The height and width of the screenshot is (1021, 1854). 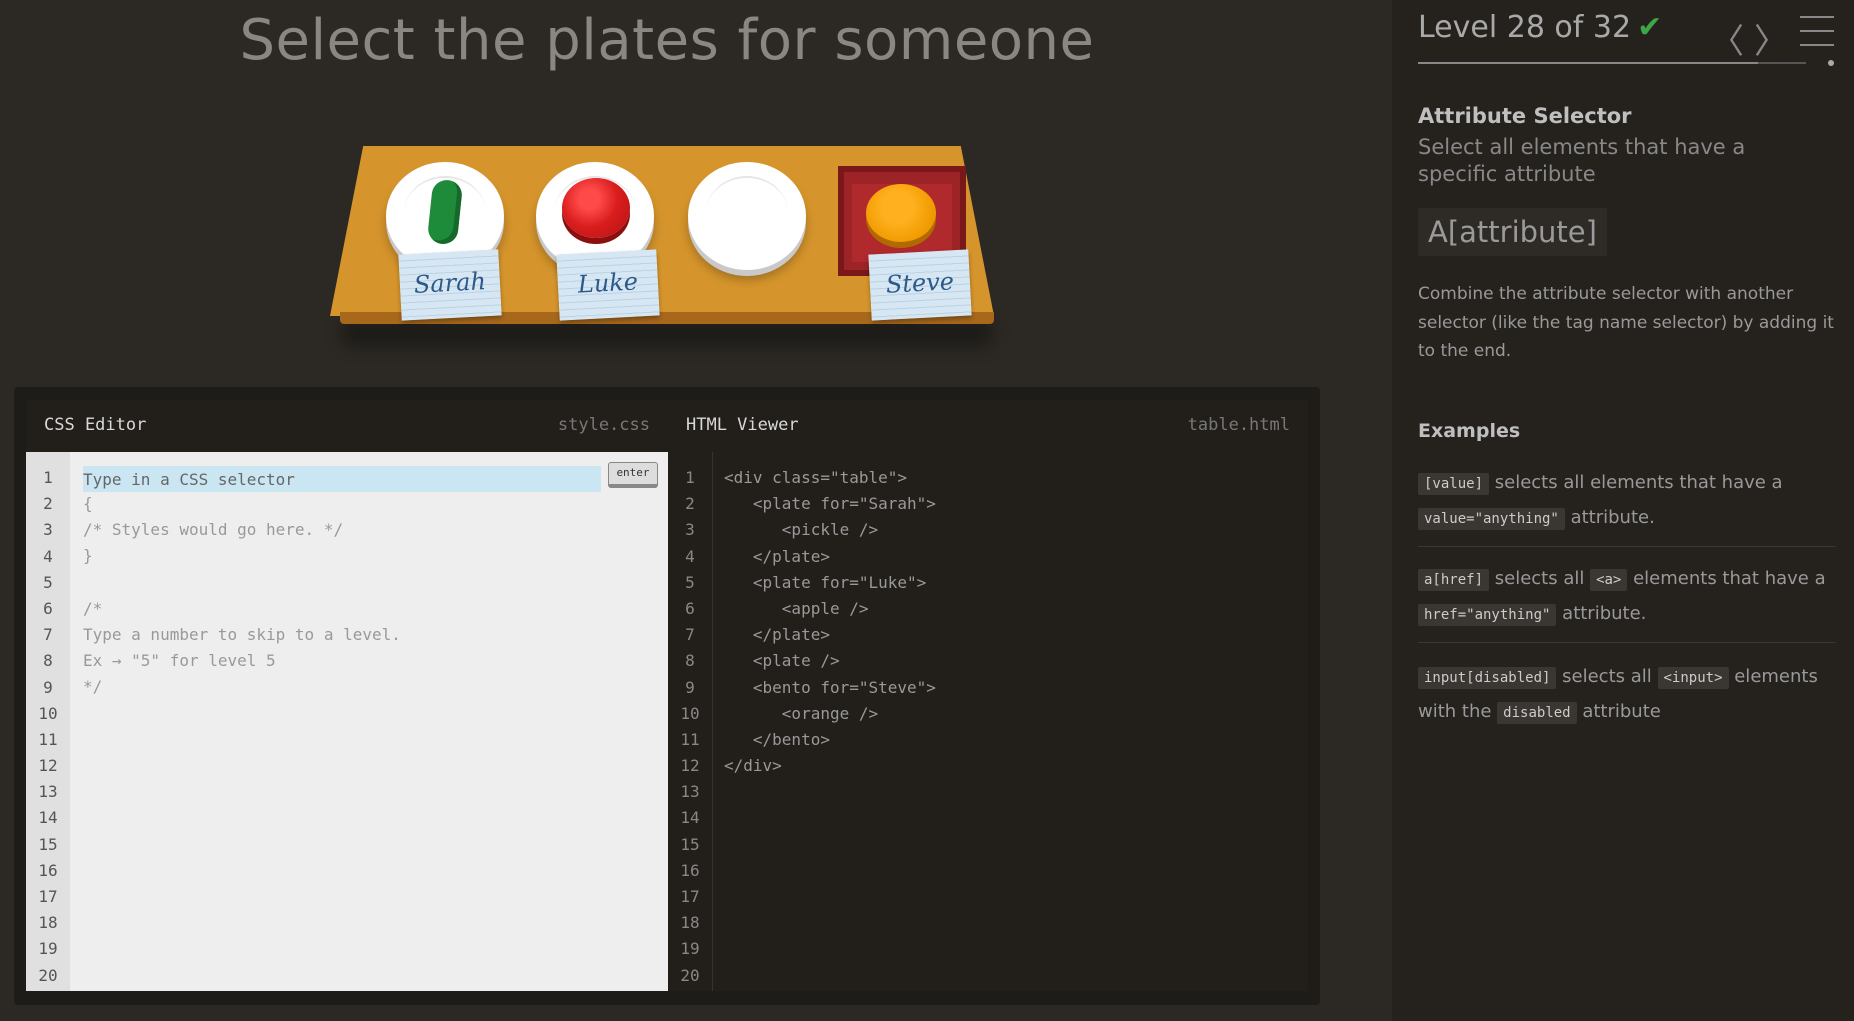 I want to click on orange, so click(x=901, y=213).